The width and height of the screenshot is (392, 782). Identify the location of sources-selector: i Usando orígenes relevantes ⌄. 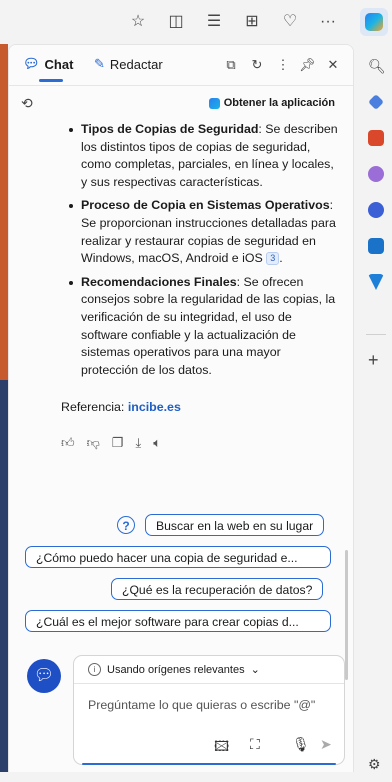
(209, 670).